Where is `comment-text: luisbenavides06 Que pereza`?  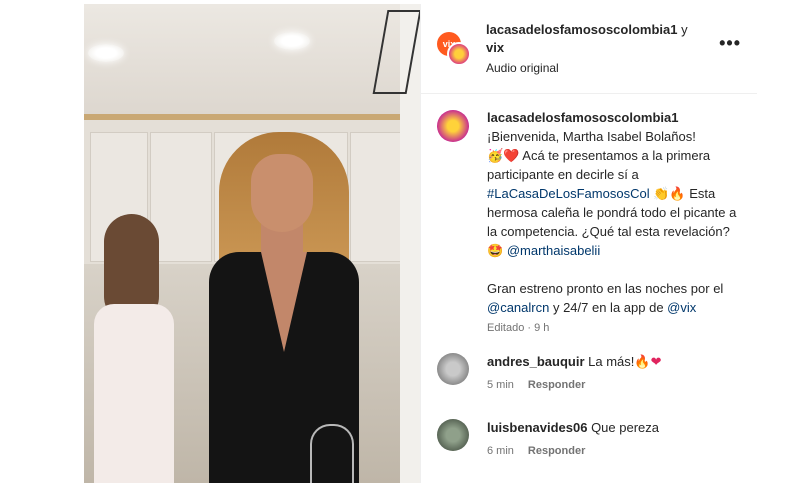 comment-text: luisbenavides06 Que pereza is located at coordinates (616, 428).